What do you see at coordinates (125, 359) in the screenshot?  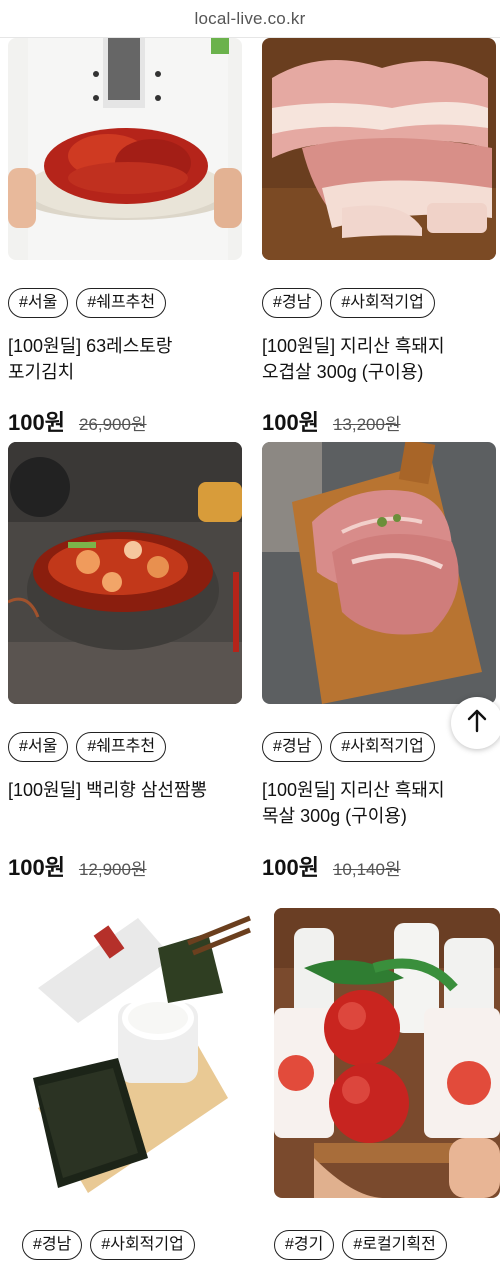 I see `product-title: [100원딜] 63레스토랑 포기김치` at bounding box center [125, 359].